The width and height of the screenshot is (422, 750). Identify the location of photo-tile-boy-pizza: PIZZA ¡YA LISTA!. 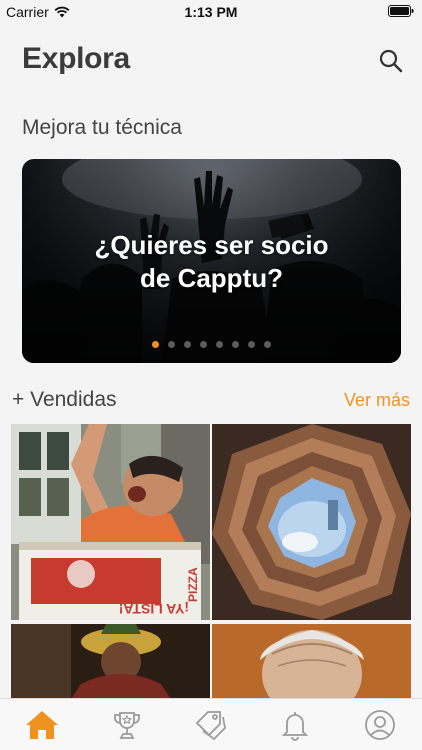
(110, 522).